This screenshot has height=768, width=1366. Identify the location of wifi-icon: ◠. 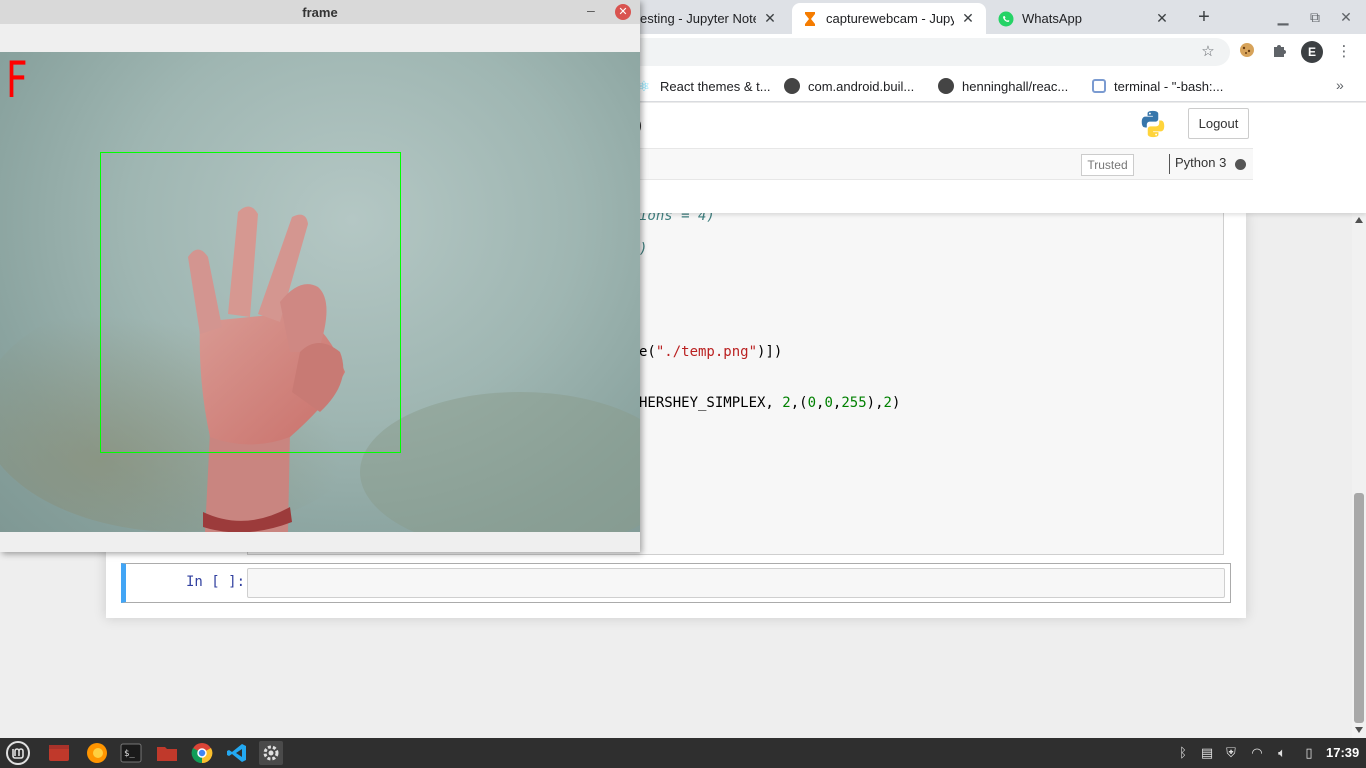
(1257, 753).